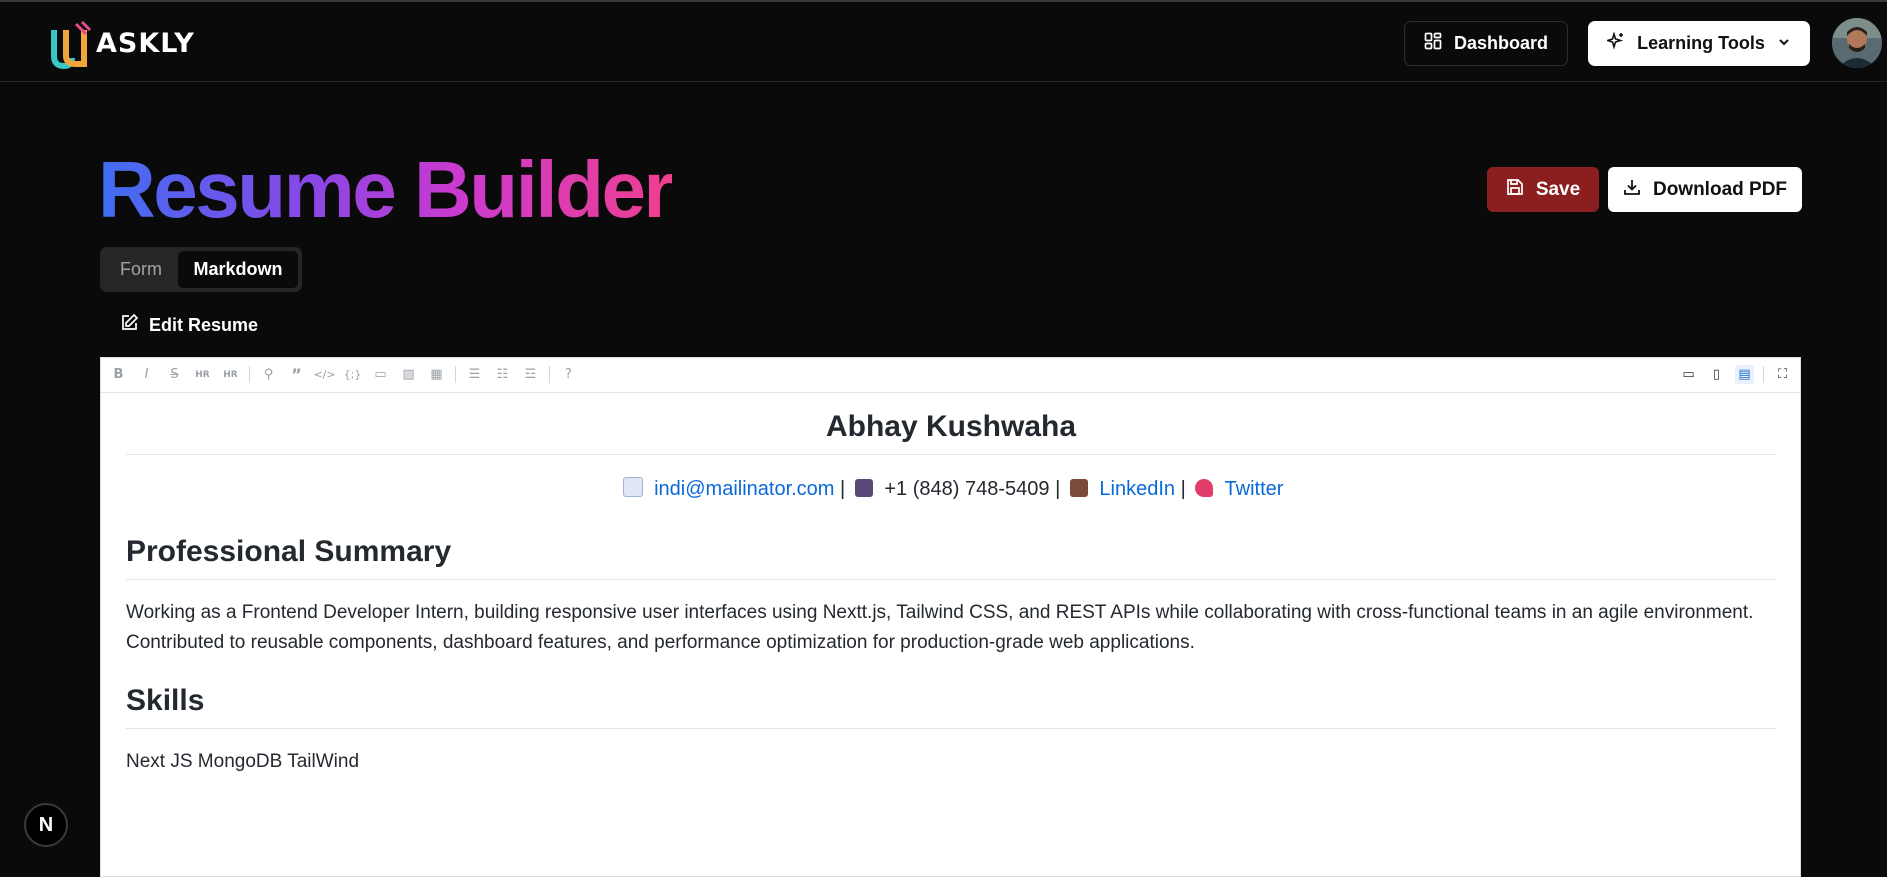 Image resolution: width=1887 pixels, height=877 pixels. What do you see at coordinates (1784, 43) in the screenshot?
I see `chevron-down-icon` at bounding box center [1784, 43].